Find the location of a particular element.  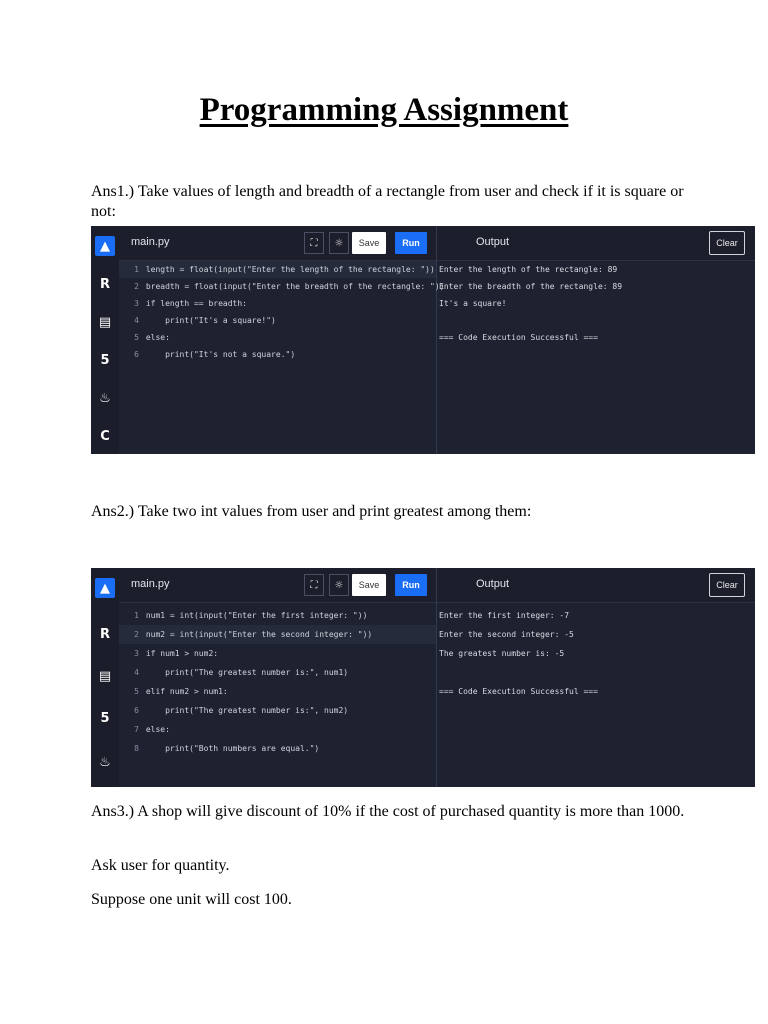

language-sidebar: ▲ R ▤ 5 ♨ is located at coordinates (105, 677).